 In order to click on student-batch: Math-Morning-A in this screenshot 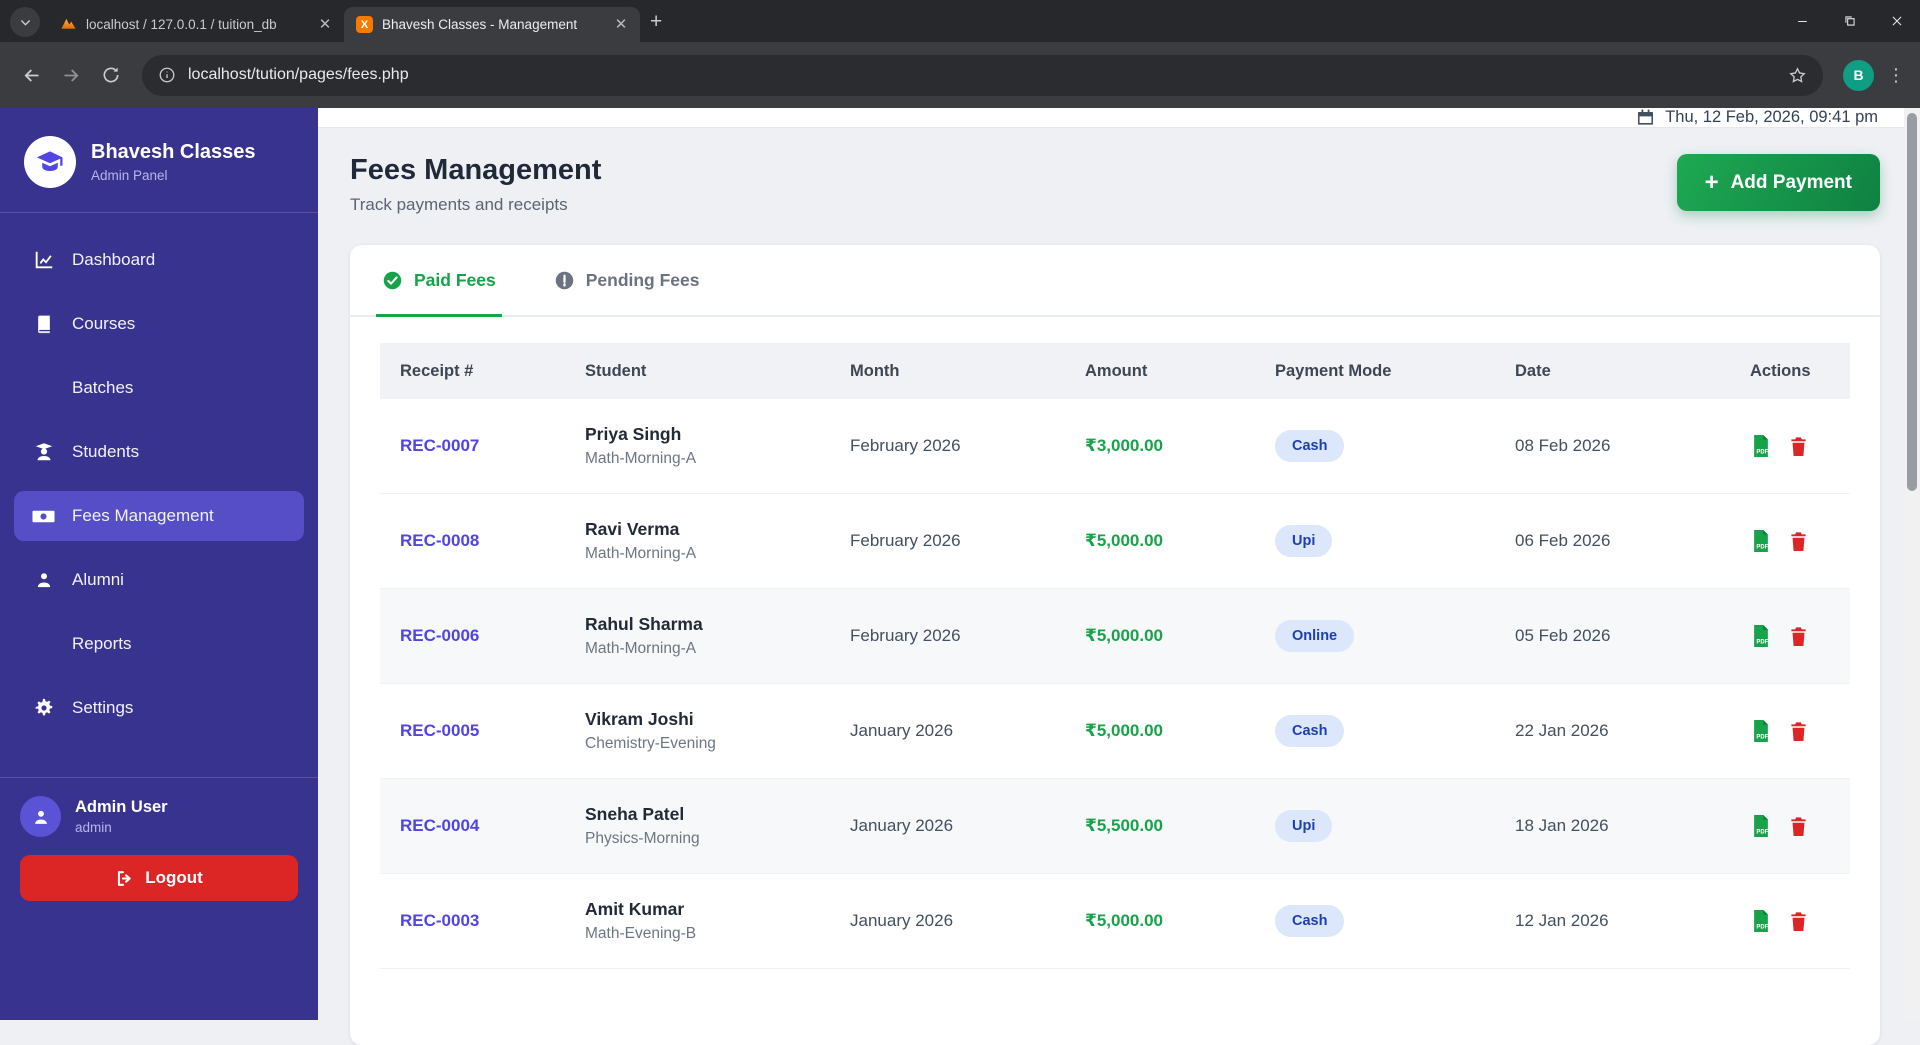, I will do `click(641, 648)`.